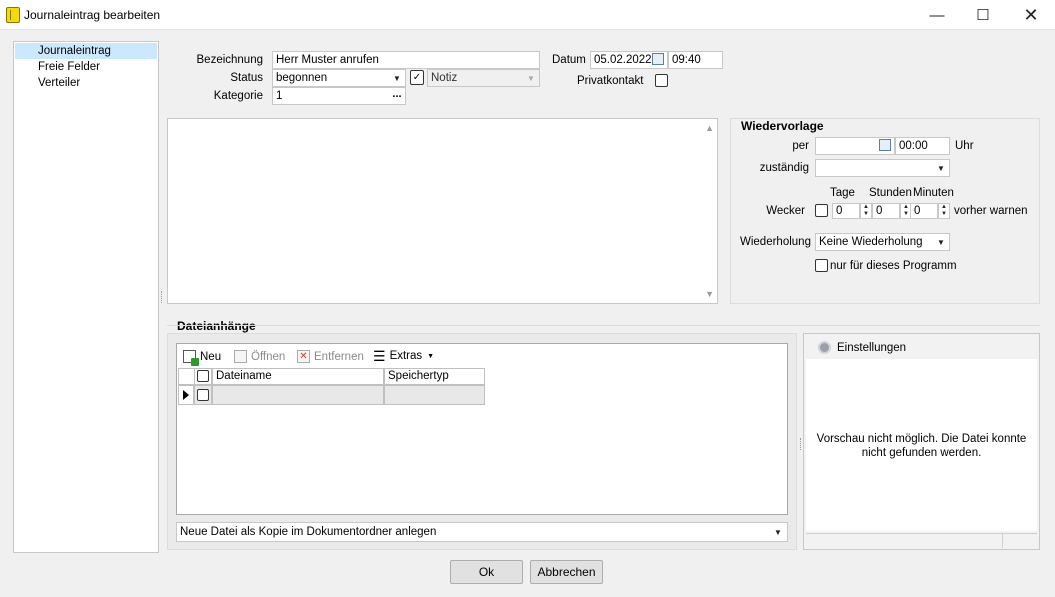 The height and width of the screenshot is (597, 1055). I want to click on tage-label: Tage, so click(842, 193).